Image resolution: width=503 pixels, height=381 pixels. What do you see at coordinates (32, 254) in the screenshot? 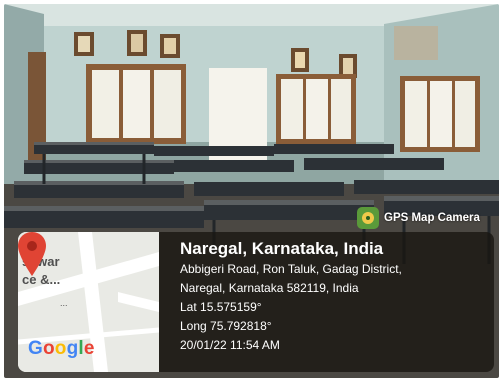
I see `map-pin-icon` at bounding box center [32, 254].